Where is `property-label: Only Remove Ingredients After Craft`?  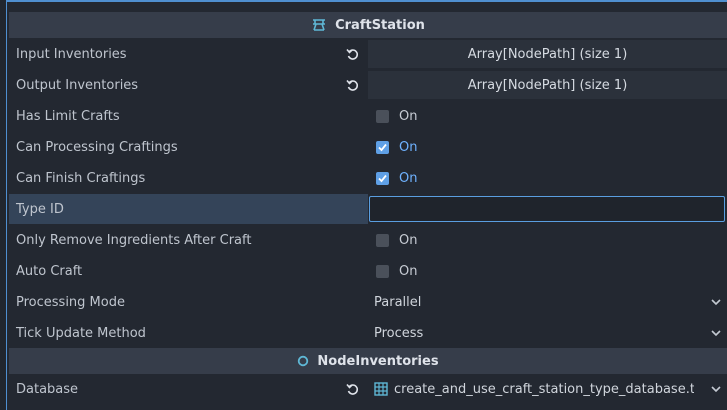 property-label: Only Remove Ingredients After Craft is located at coordinates (188, 240).